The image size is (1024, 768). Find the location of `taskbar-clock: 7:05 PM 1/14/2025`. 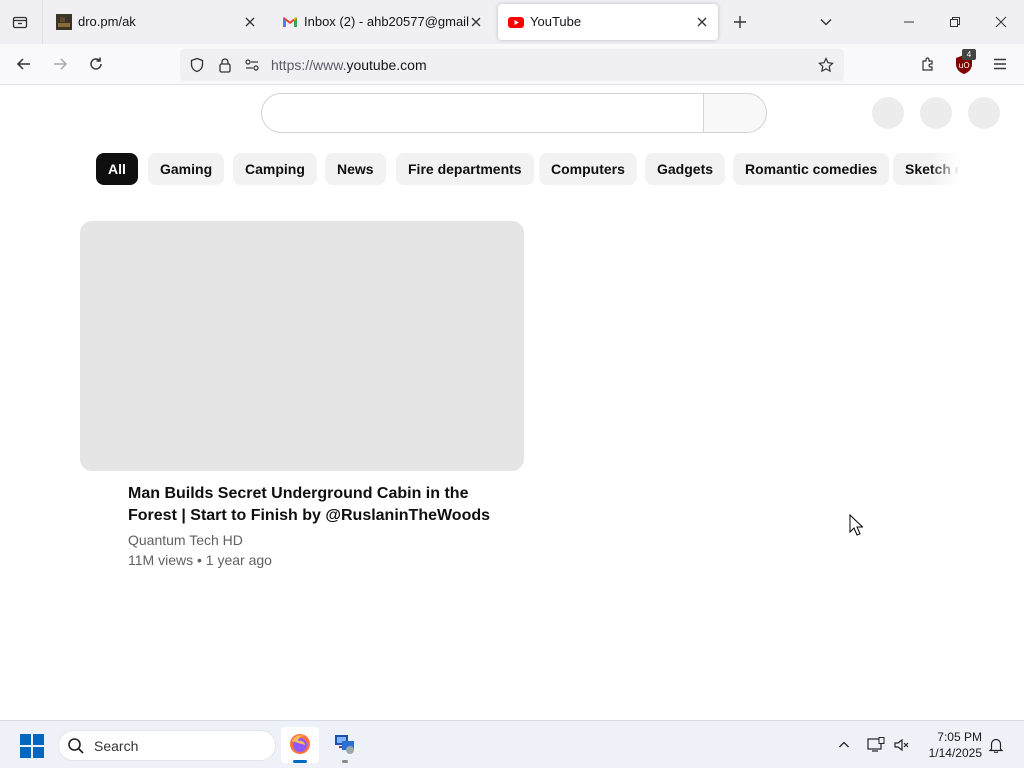

taskbar-clock: 7:05 PM 1/14/2025 is located at coordinates (949, 745).